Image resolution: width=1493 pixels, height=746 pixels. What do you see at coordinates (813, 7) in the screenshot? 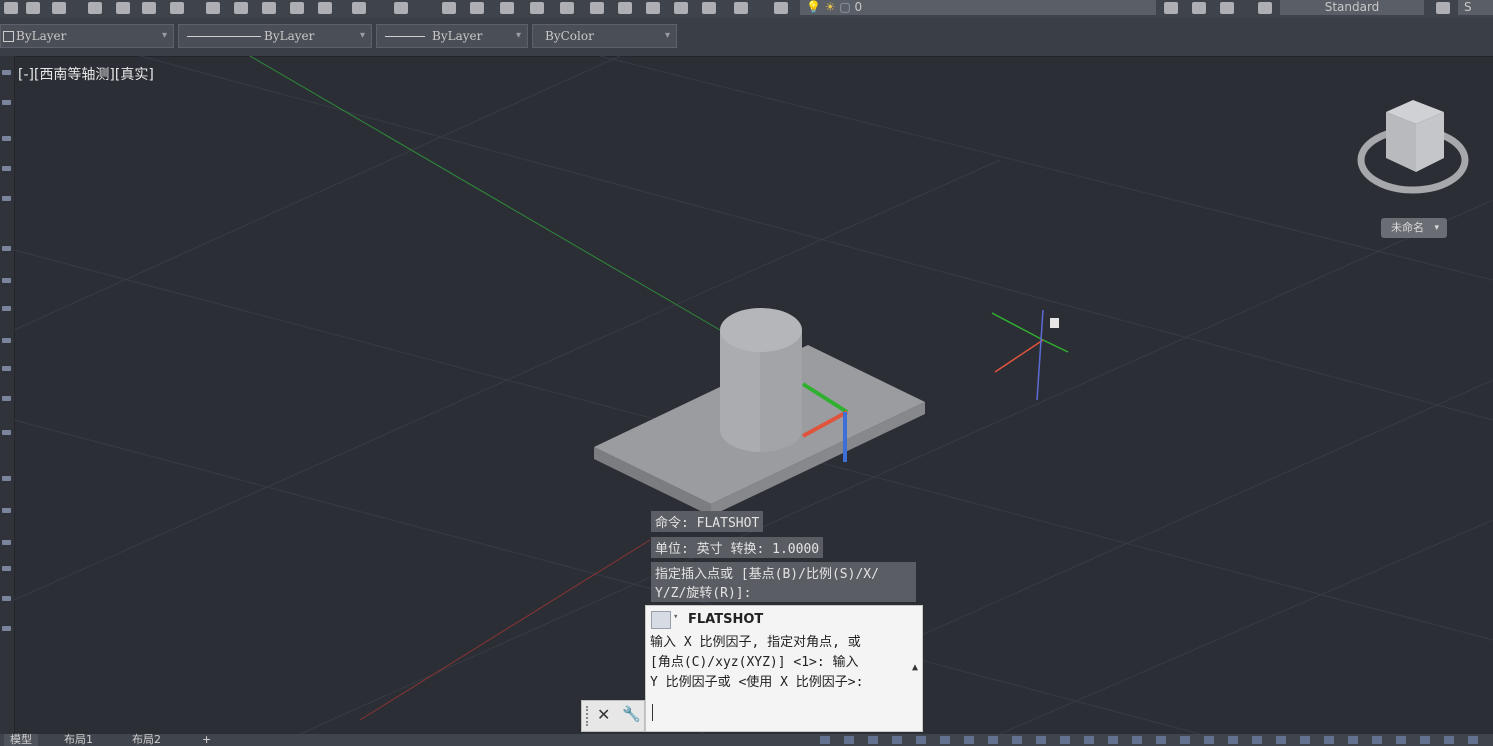
I see `layer-on-icon: 💡` at bounding box center [813, 7].